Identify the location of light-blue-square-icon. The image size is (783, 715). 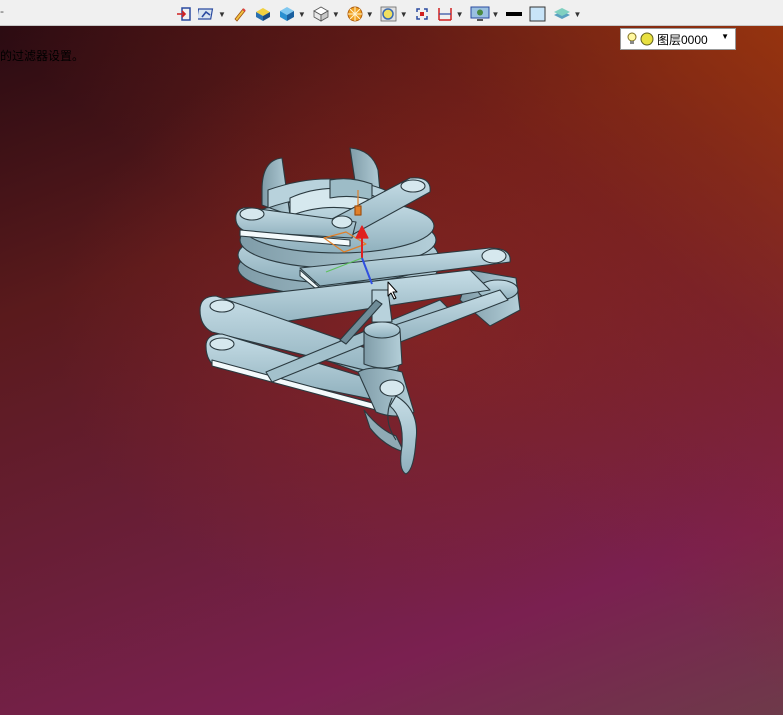
(537, 14).